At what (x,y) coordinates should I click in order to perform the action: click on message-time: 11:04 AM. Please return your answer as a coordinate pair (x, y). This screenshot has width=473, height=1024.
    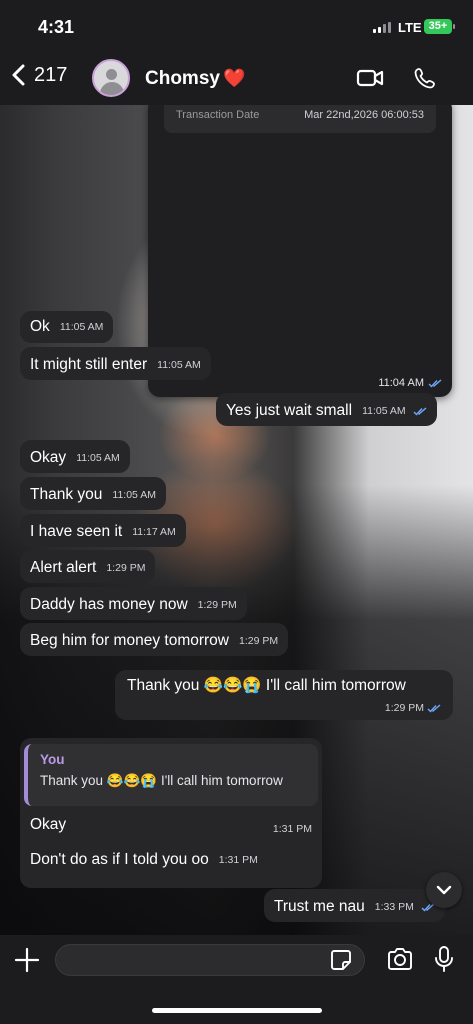
    Looking at the image, I should click on (410, 383).